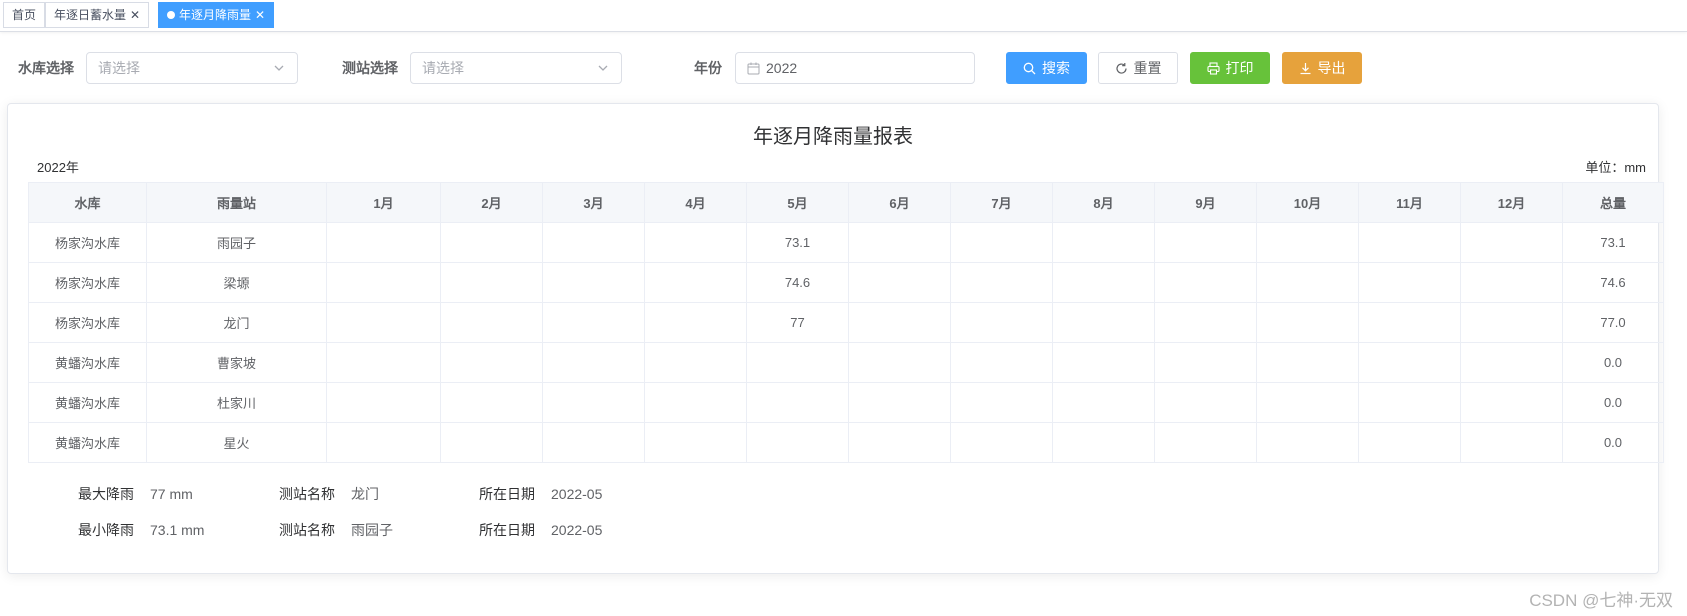 The image size is (1687, 616). I want to click on column-header: 12月, so click(1511, 202).